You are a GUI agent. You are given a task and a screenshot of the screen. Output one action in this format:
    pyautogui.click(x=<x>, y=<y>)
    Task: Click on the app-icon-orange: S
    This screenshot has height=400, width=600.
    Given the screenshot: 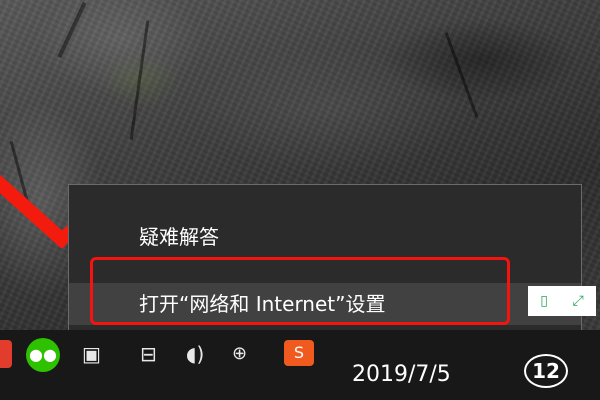 What is the action you would take?
    pyautogui.click(x=299, y=353)
    